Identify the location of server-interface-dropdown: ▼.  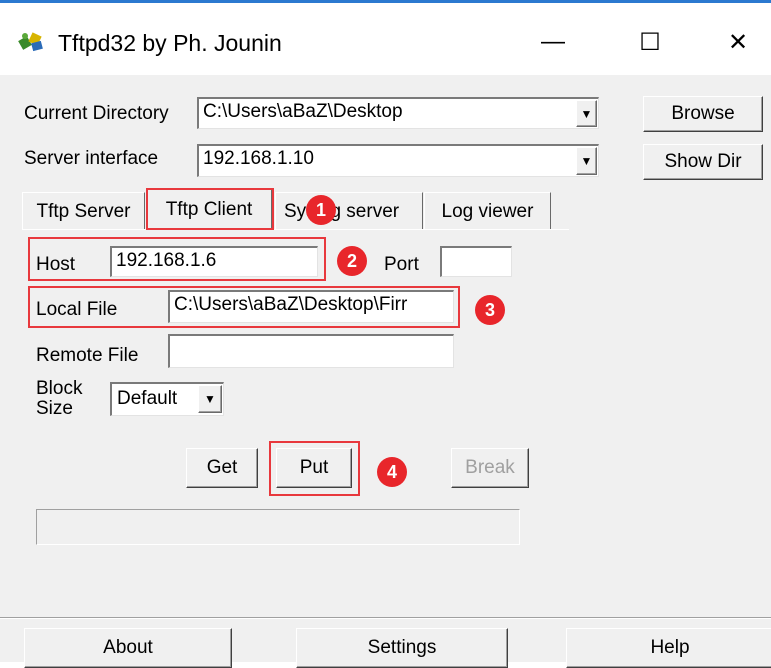
(586, 161).